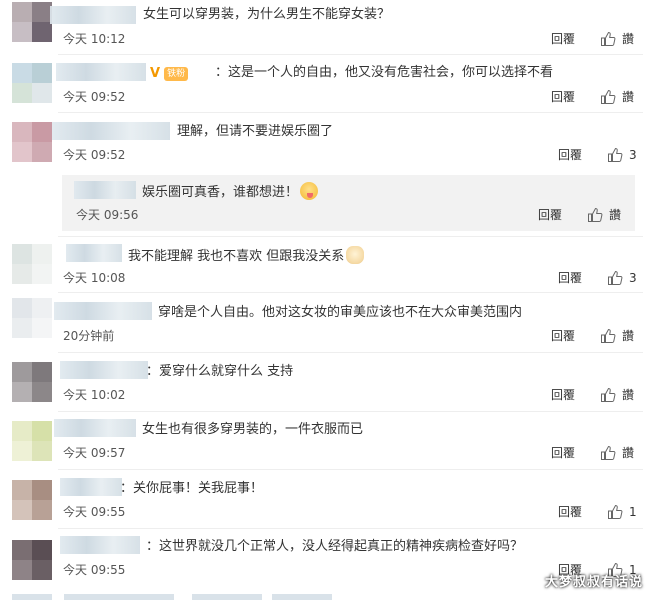 This screenshot has width=651, height=600. Describe the element at coordinates (220, 371) in the screenshot. I see `comment-text: ：爱穿什么就穿什么 支持` at that location.